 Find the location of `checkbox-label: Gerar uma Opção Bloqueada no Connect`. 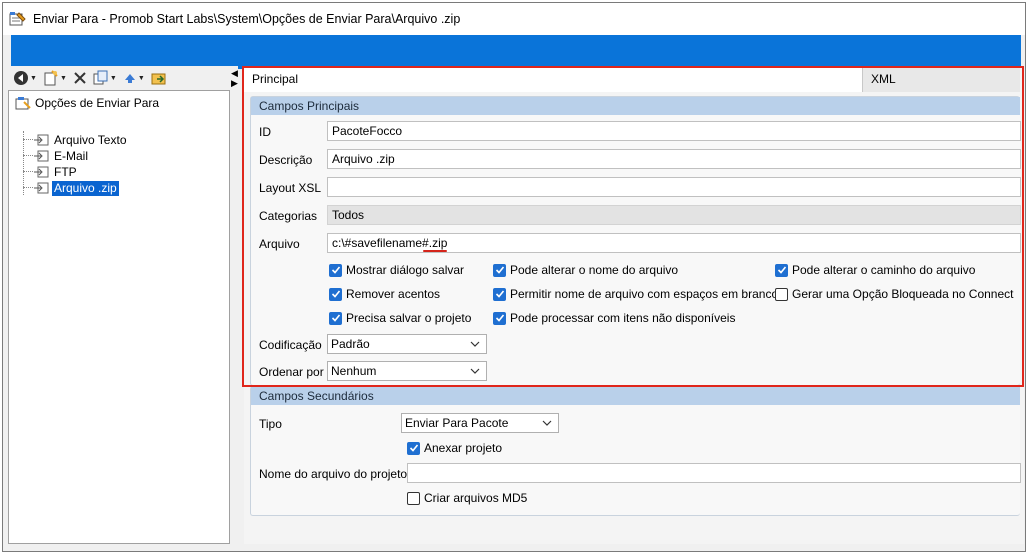

checkbox-label: Gerar uma Opção Bloqueada no Connect is located at coordinates (903, 294).